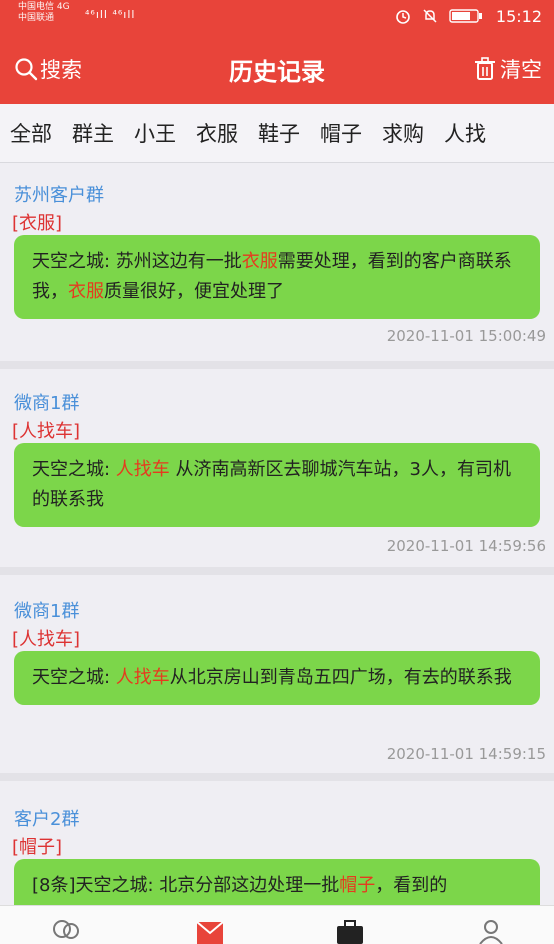 The width and height of the screenshot is (554, 944). I want to click on tab-purchase: 求购, so click(403, 133).